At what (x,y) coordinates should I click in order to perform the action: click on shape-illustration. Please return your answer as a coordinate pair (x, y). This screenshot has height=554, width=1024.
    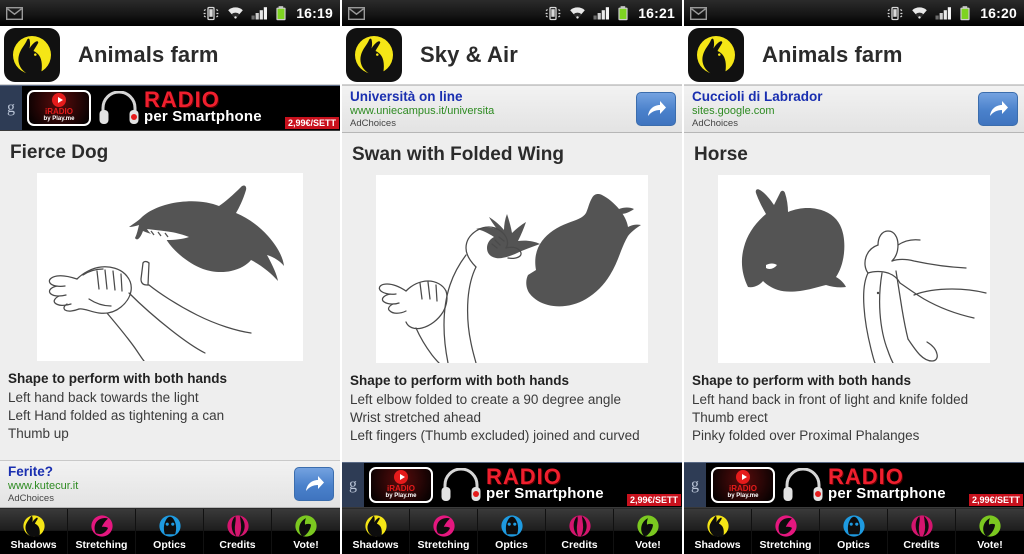
    Looking at the image, I should click on (170, 267).